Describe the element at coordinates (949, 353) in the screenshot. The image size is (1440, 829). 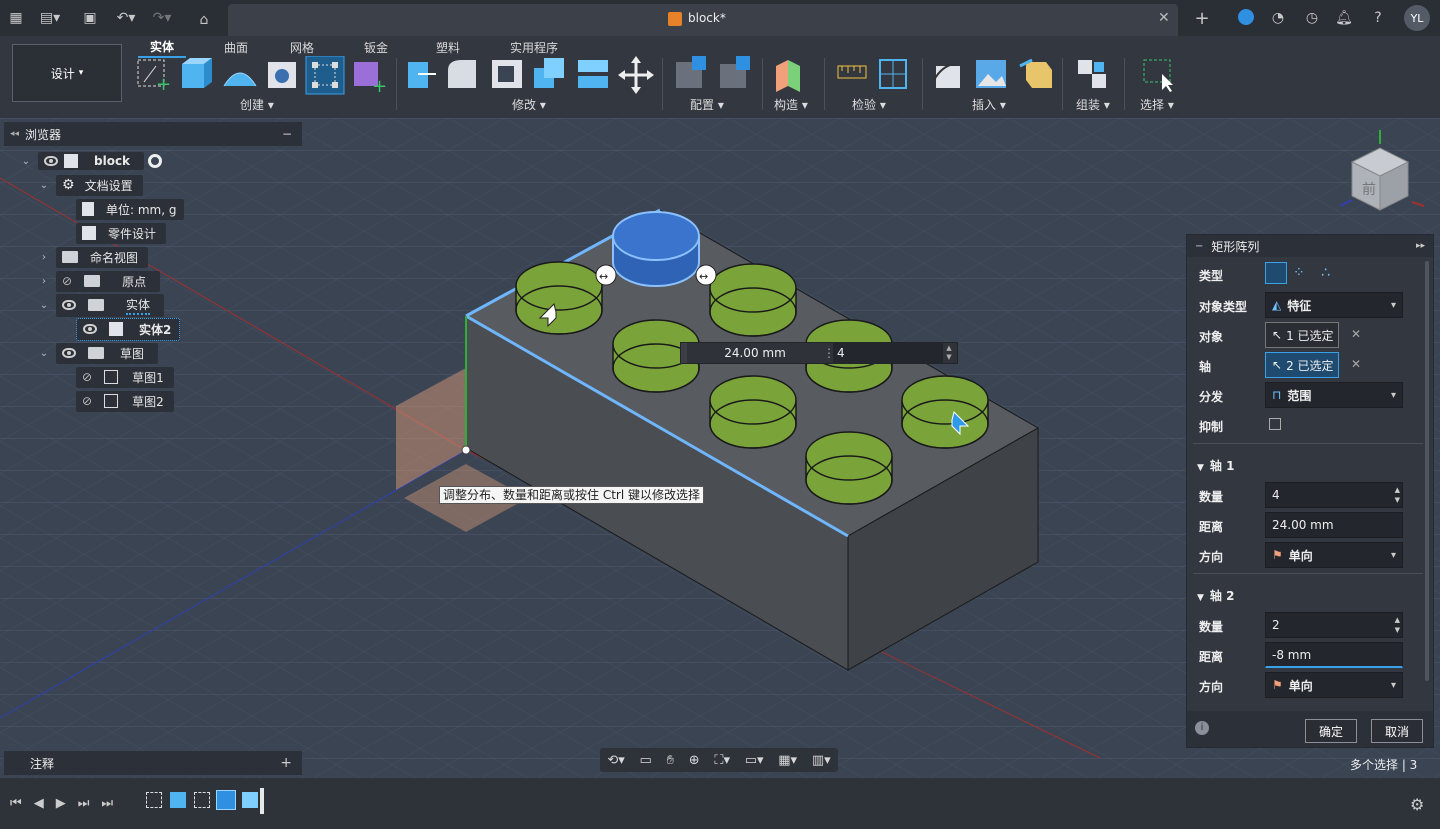
I see `count-spinner: ▲ ▼` at that location.